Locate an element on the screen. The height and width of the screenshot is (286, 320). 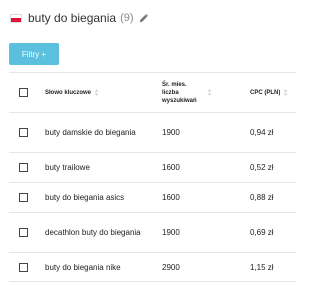
poland-flag-icon is located at coordinates (16, 18).